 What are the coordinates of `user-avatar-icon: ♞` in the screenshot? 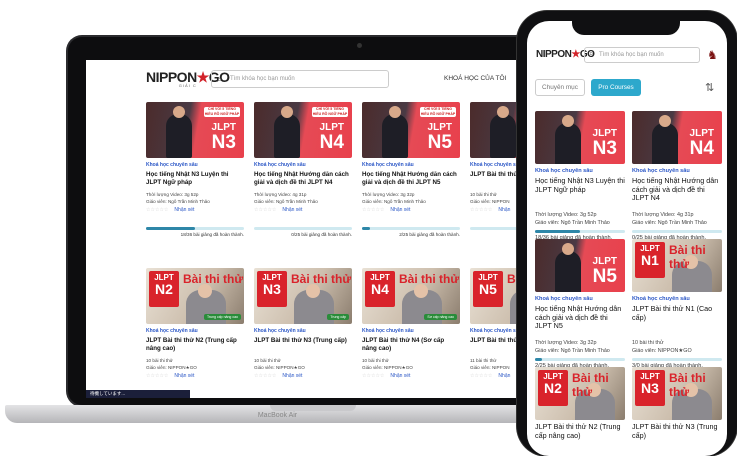 It's located at (713, 55).